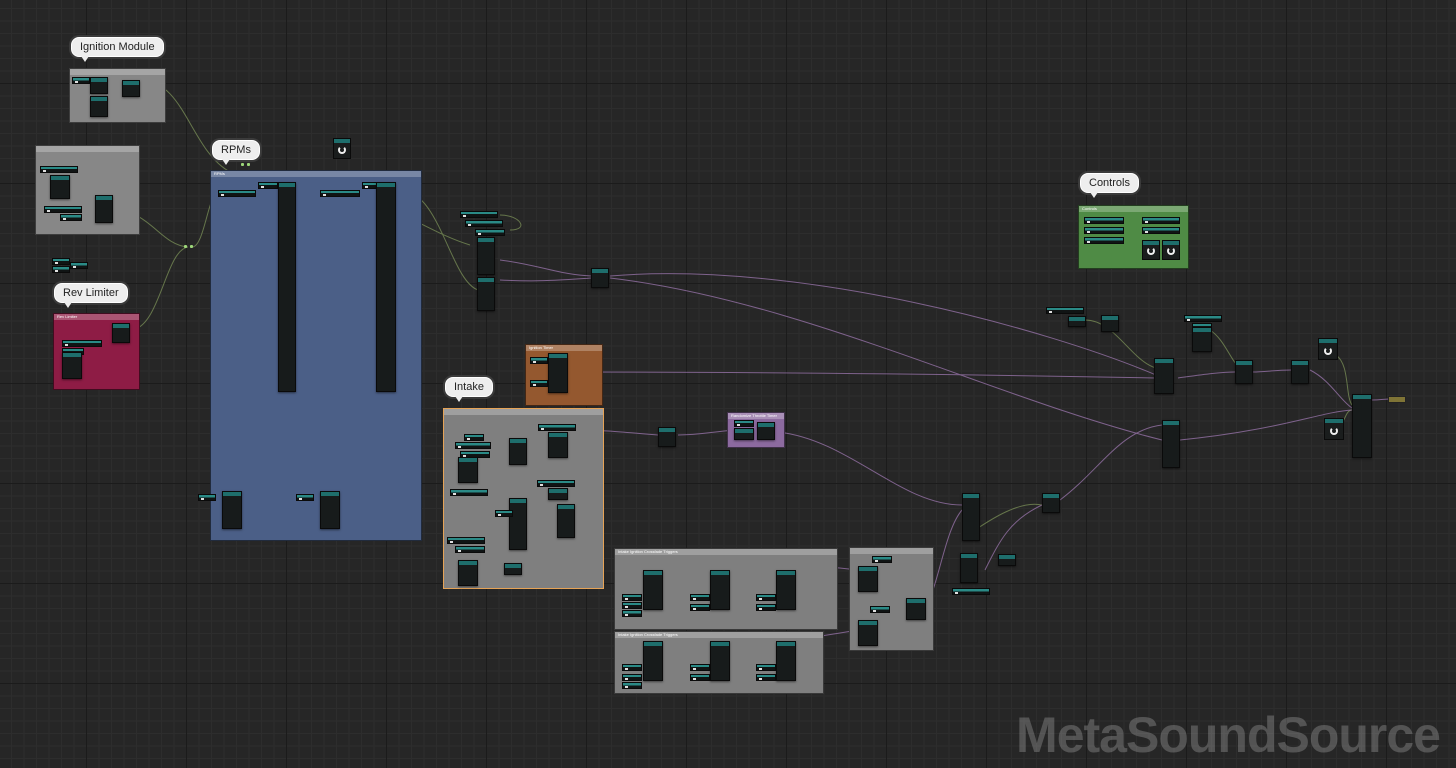  What do you see at coordinates (1362, 426) in the screenshot?
I see `output-mixer-node` at bounding box center [1362, 426].